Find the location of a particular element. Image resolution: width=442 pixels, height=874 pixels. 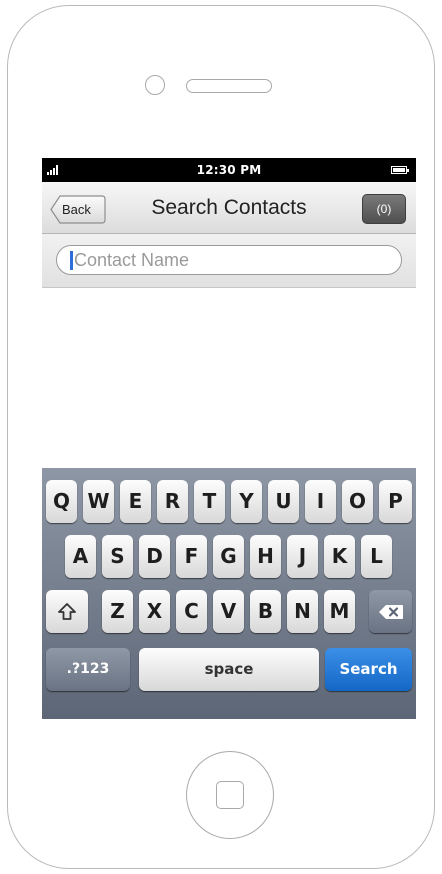

home-button-icon is located at coordinates (230, 795).